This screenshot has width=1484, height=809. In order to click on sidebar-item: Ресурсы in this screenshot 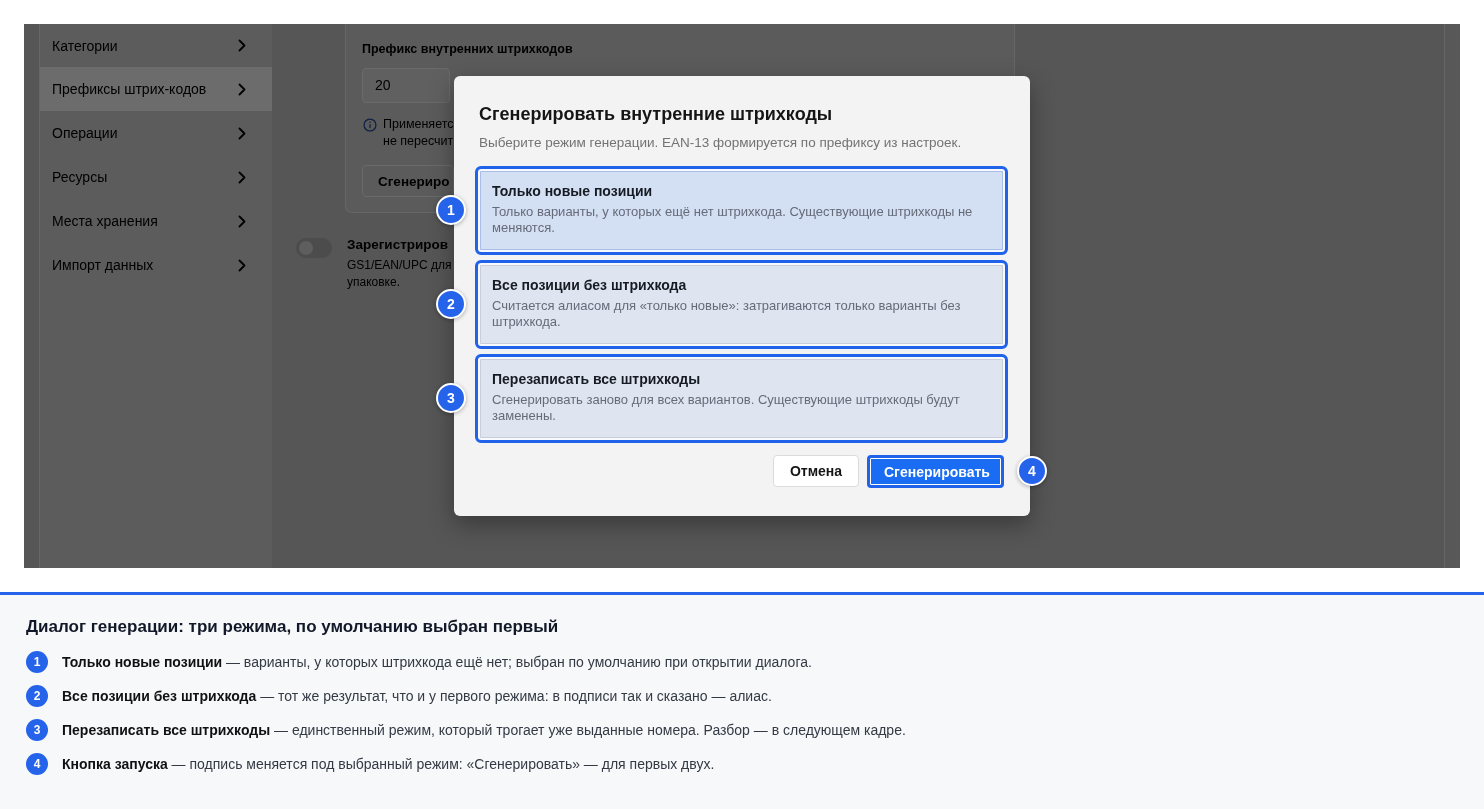, I will do `click(156, 177)`.